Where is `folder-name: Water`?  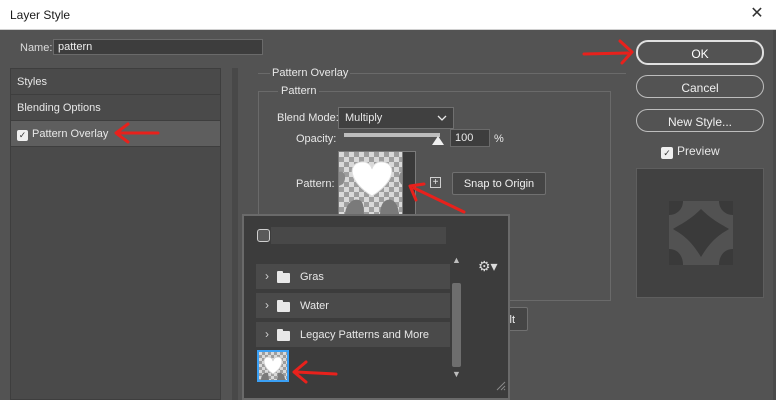 folder-name: Water is located at coordinates (314, 306).